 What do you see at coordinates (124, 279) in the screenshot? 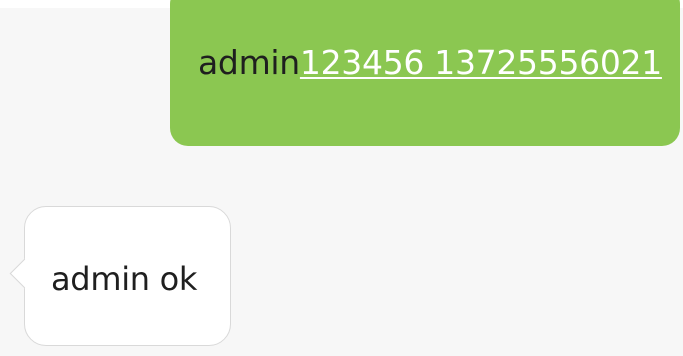
I see `incoming-message-text: admin ok` at bounding box center [124, 279].